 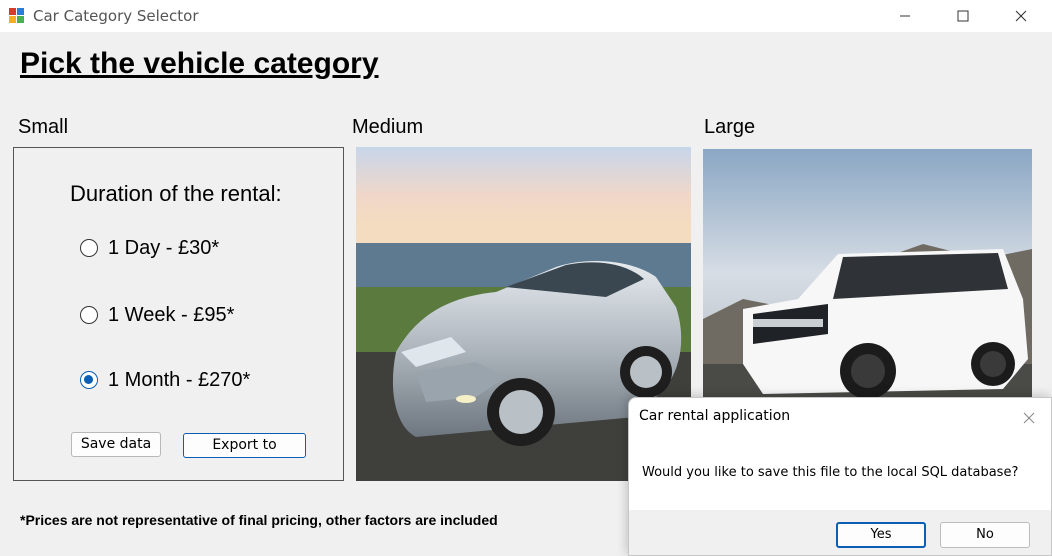 I want to click on maximize-button, so click(x=963, y=16).